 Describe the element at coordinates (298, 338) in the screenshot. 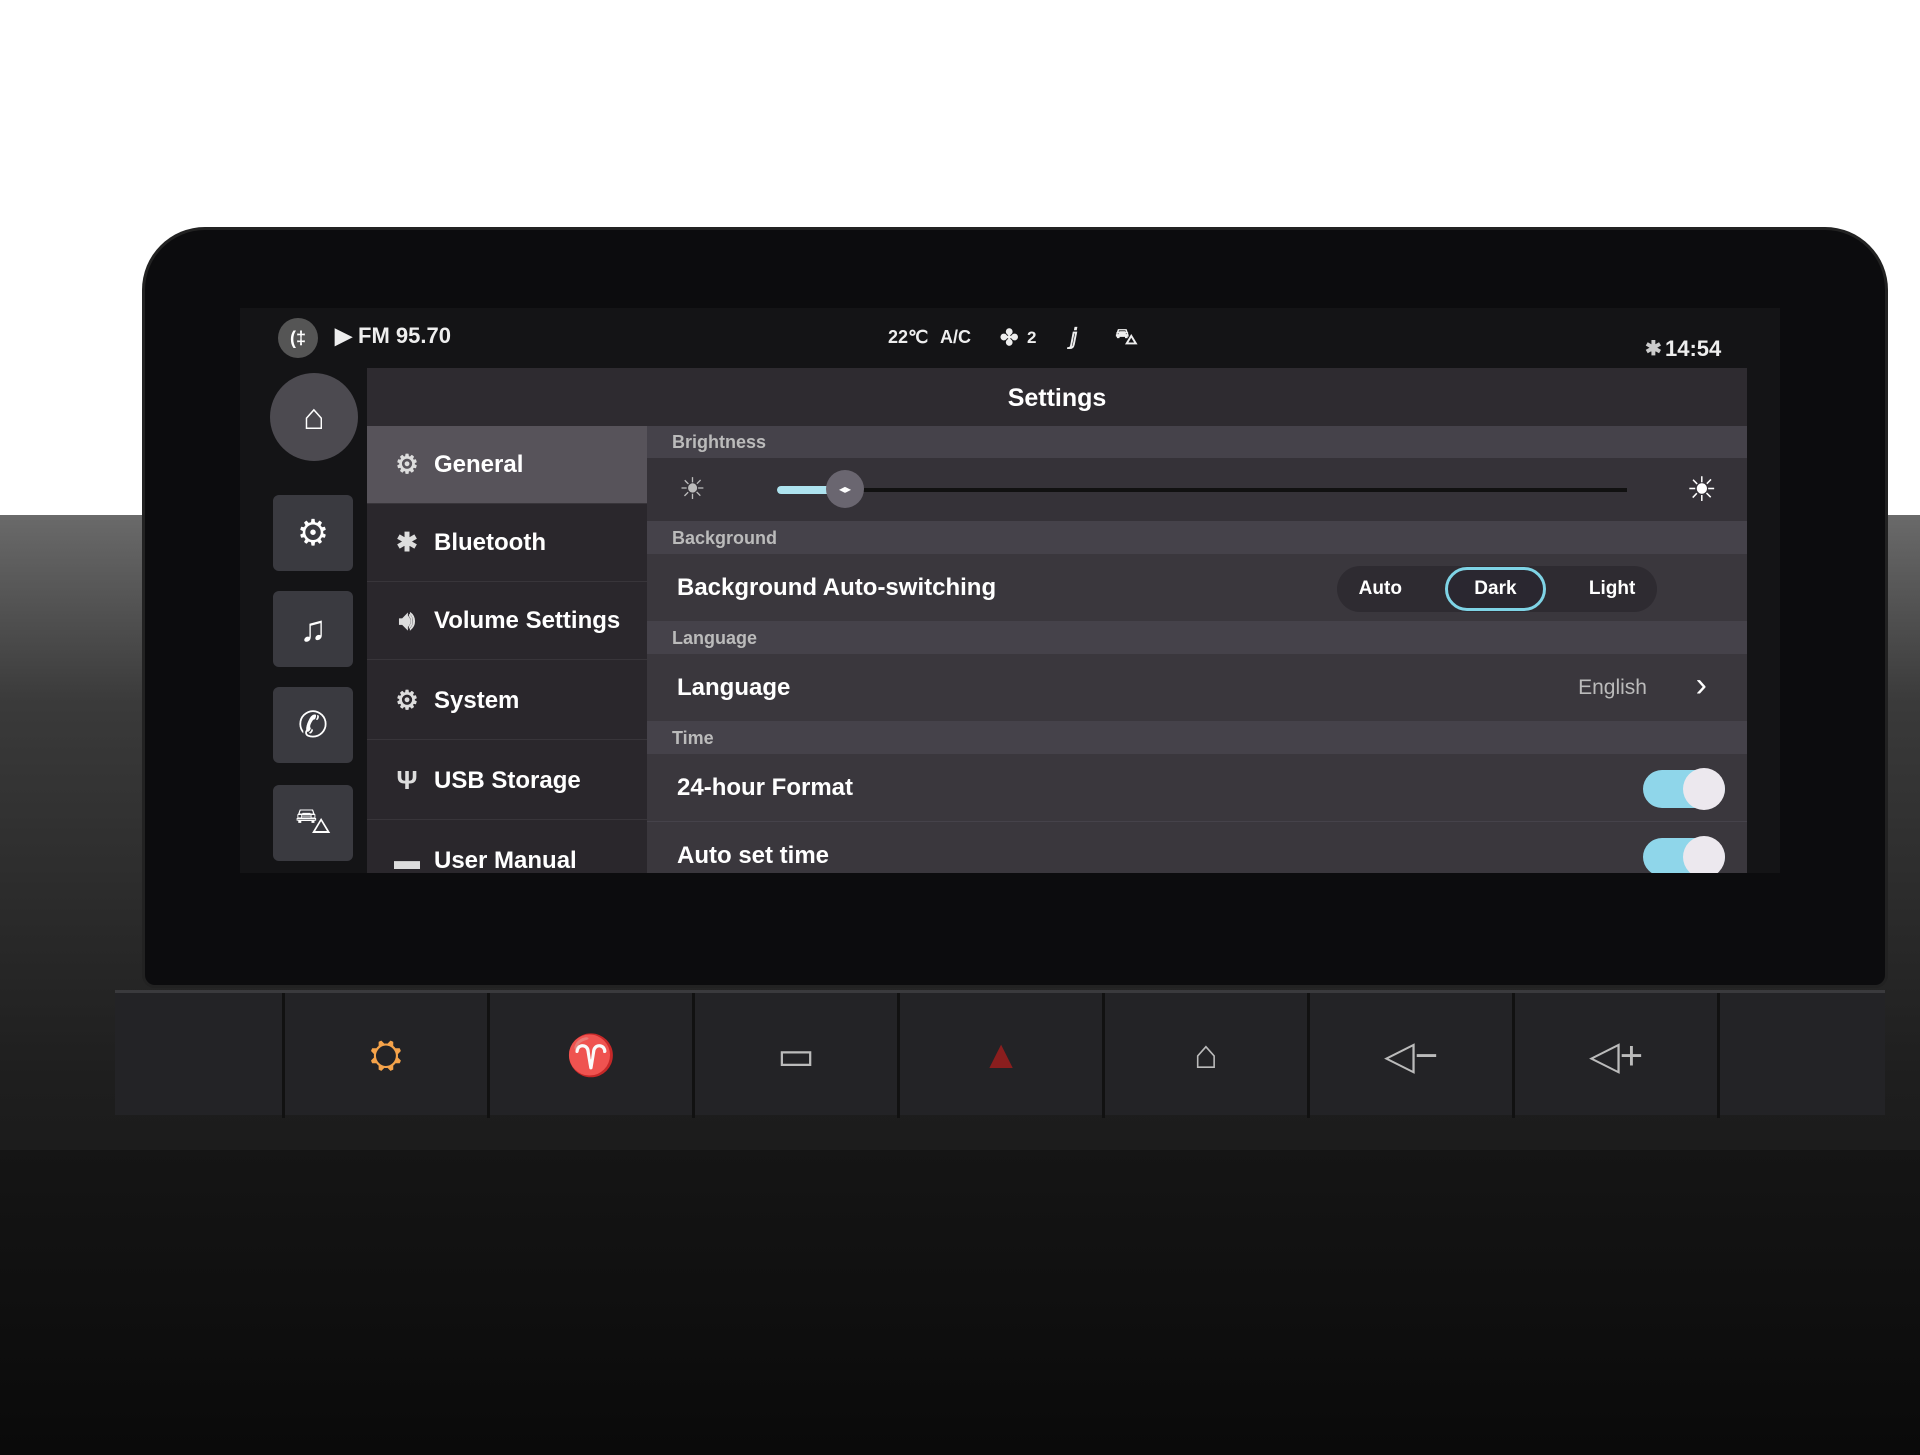

I see `fog-light-icon: (‡` at that location.